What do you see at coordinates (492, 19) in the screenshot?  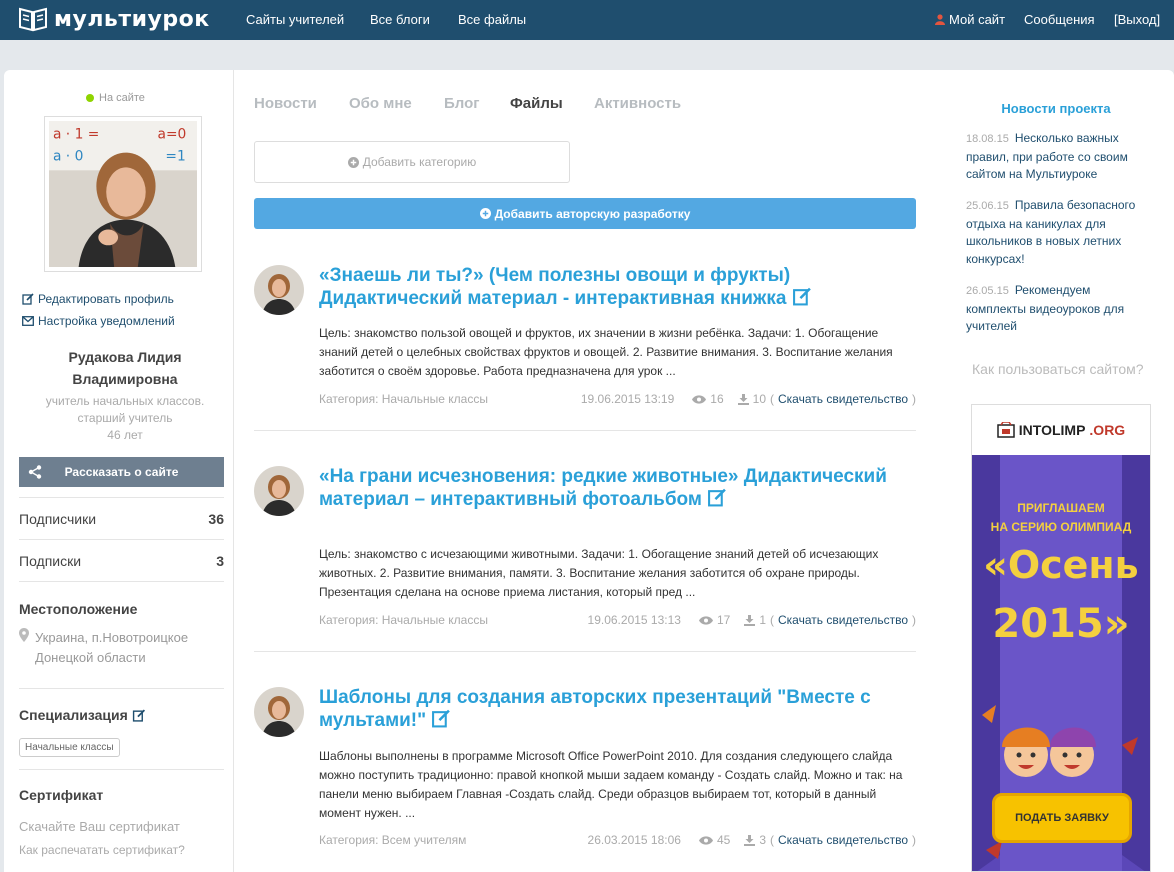 I see `nav-all-files: Все файлы` at bounding box center [492, 19].